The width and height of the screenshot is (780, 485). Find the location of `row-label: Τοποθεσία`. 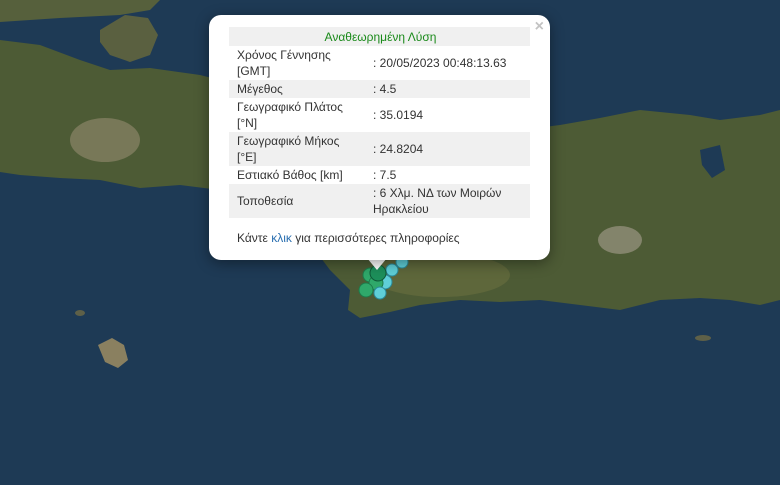

row-label: Τοποθεσία is located at coordinates (297, 201).